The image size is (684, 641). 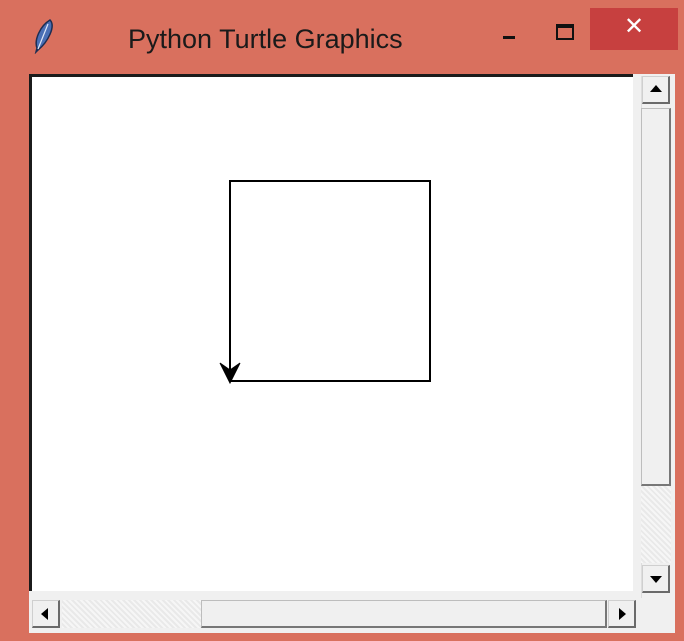 I want to click on scroll-down-button, so click(x=656, y=579).